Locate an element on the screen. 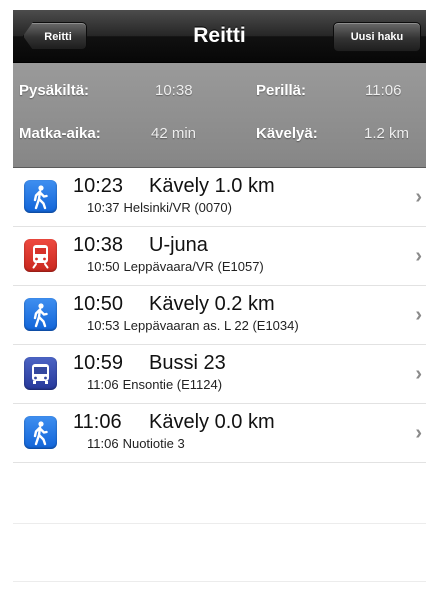  leg-mode: Kävely 1.0 km is located at coordinates (212, 186).